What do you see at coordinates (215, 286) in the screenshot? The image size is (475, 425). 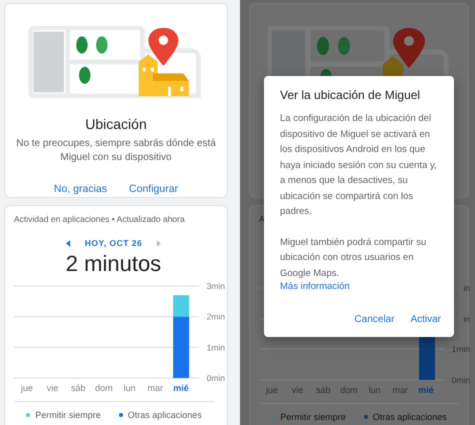 I see `axis-label: 3min` at bounding box center [215, 286].